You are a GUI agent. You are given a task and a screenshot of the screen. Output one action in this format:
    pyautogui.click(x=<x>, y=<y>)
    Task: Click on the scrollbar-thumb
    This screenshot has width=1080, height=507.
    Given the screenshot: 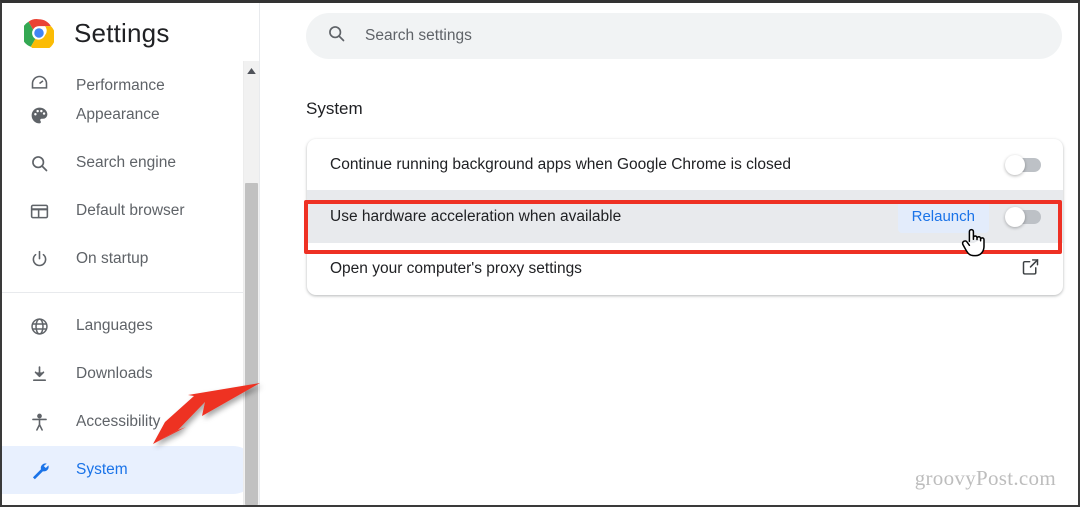 What is the action you would take?
    pyautogui.click(x=251, y=344)
    